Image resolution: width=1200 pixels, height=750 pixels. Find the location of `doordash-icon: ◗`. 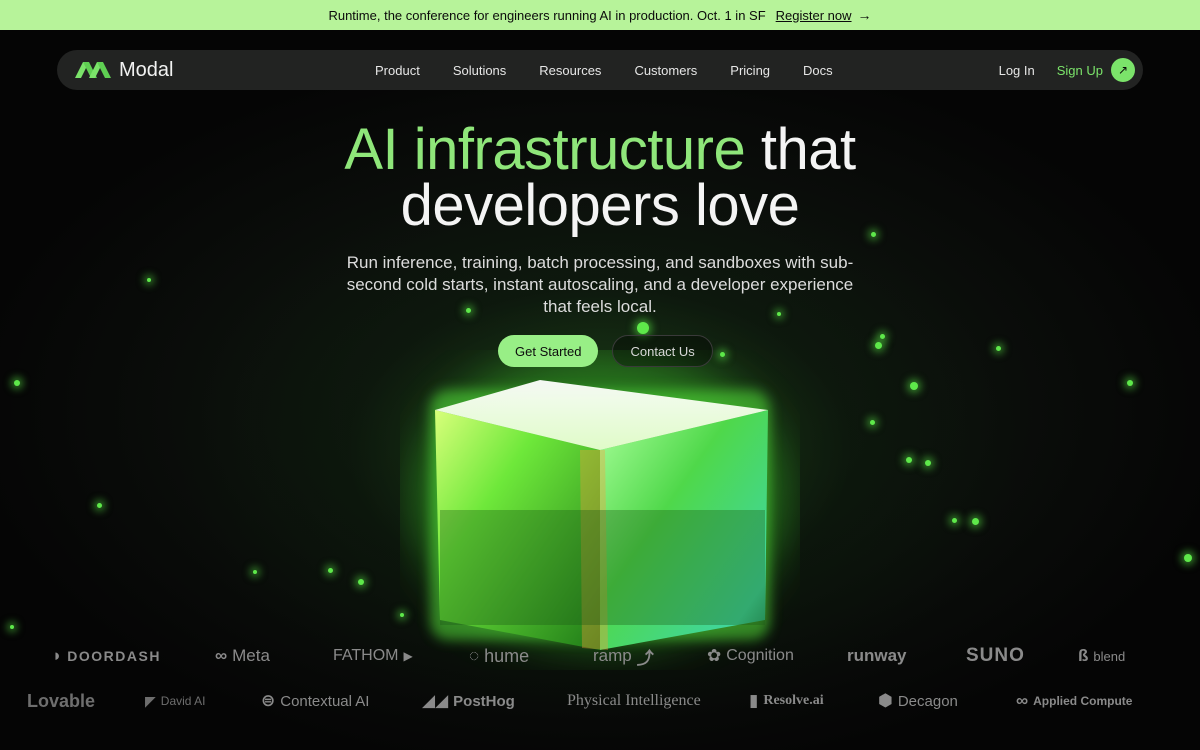

doordash-icon: ◗ is located at coordinates (57, 655).